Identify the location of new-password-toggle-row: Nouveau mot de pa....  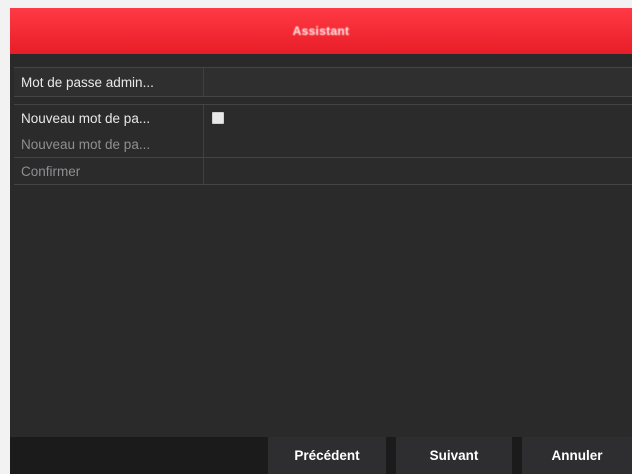
(323, 118).